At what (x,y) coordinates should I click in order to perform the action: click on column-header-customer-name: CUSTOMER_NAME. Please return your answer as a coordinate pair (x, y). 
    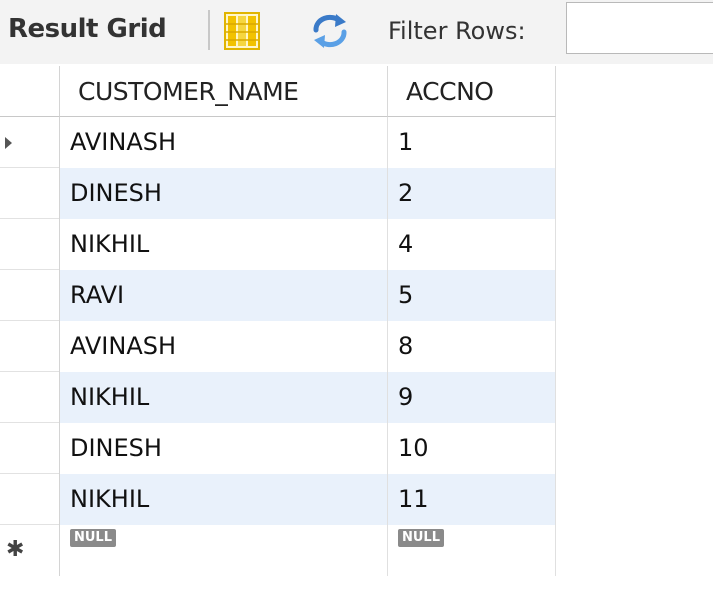
    Looking at the image, I should click on (224, 91).